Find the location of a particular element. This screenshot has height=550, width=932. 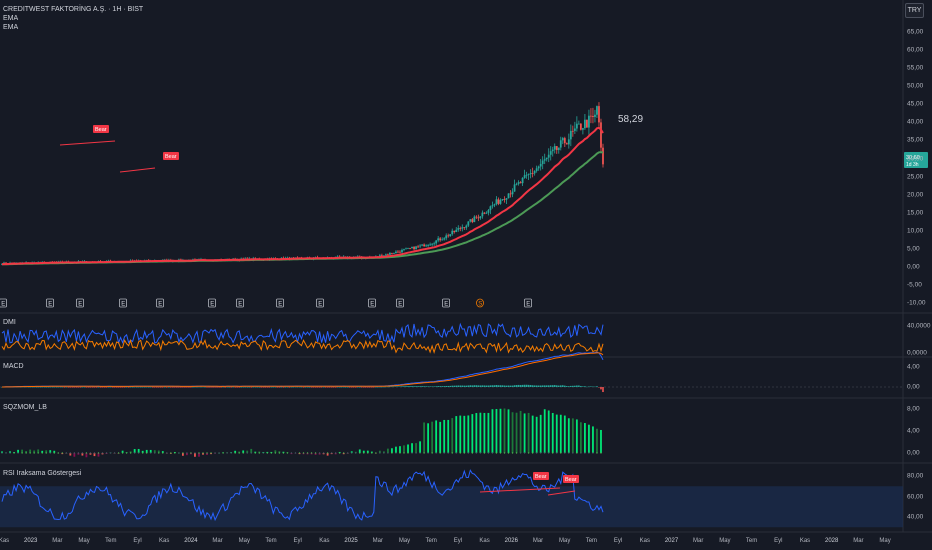

sqzmom-pane-title: SQZMOM_LB is located at coordinates (25, 407).